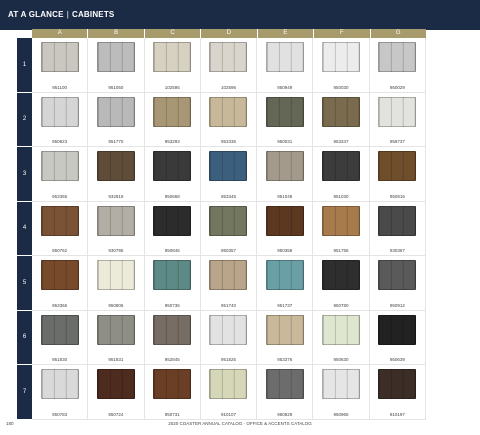 This screenshot has width=480, height=435. I want to click on product-sku: 950731, so click(172, 414).